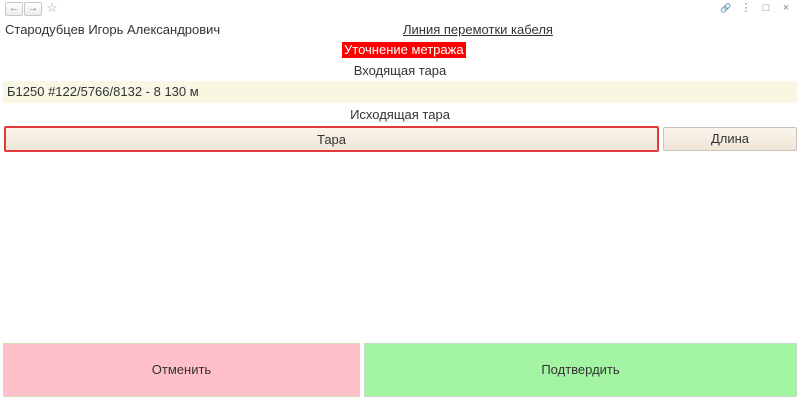  I want to click on link-icon: 🔗, so click(726, 8).